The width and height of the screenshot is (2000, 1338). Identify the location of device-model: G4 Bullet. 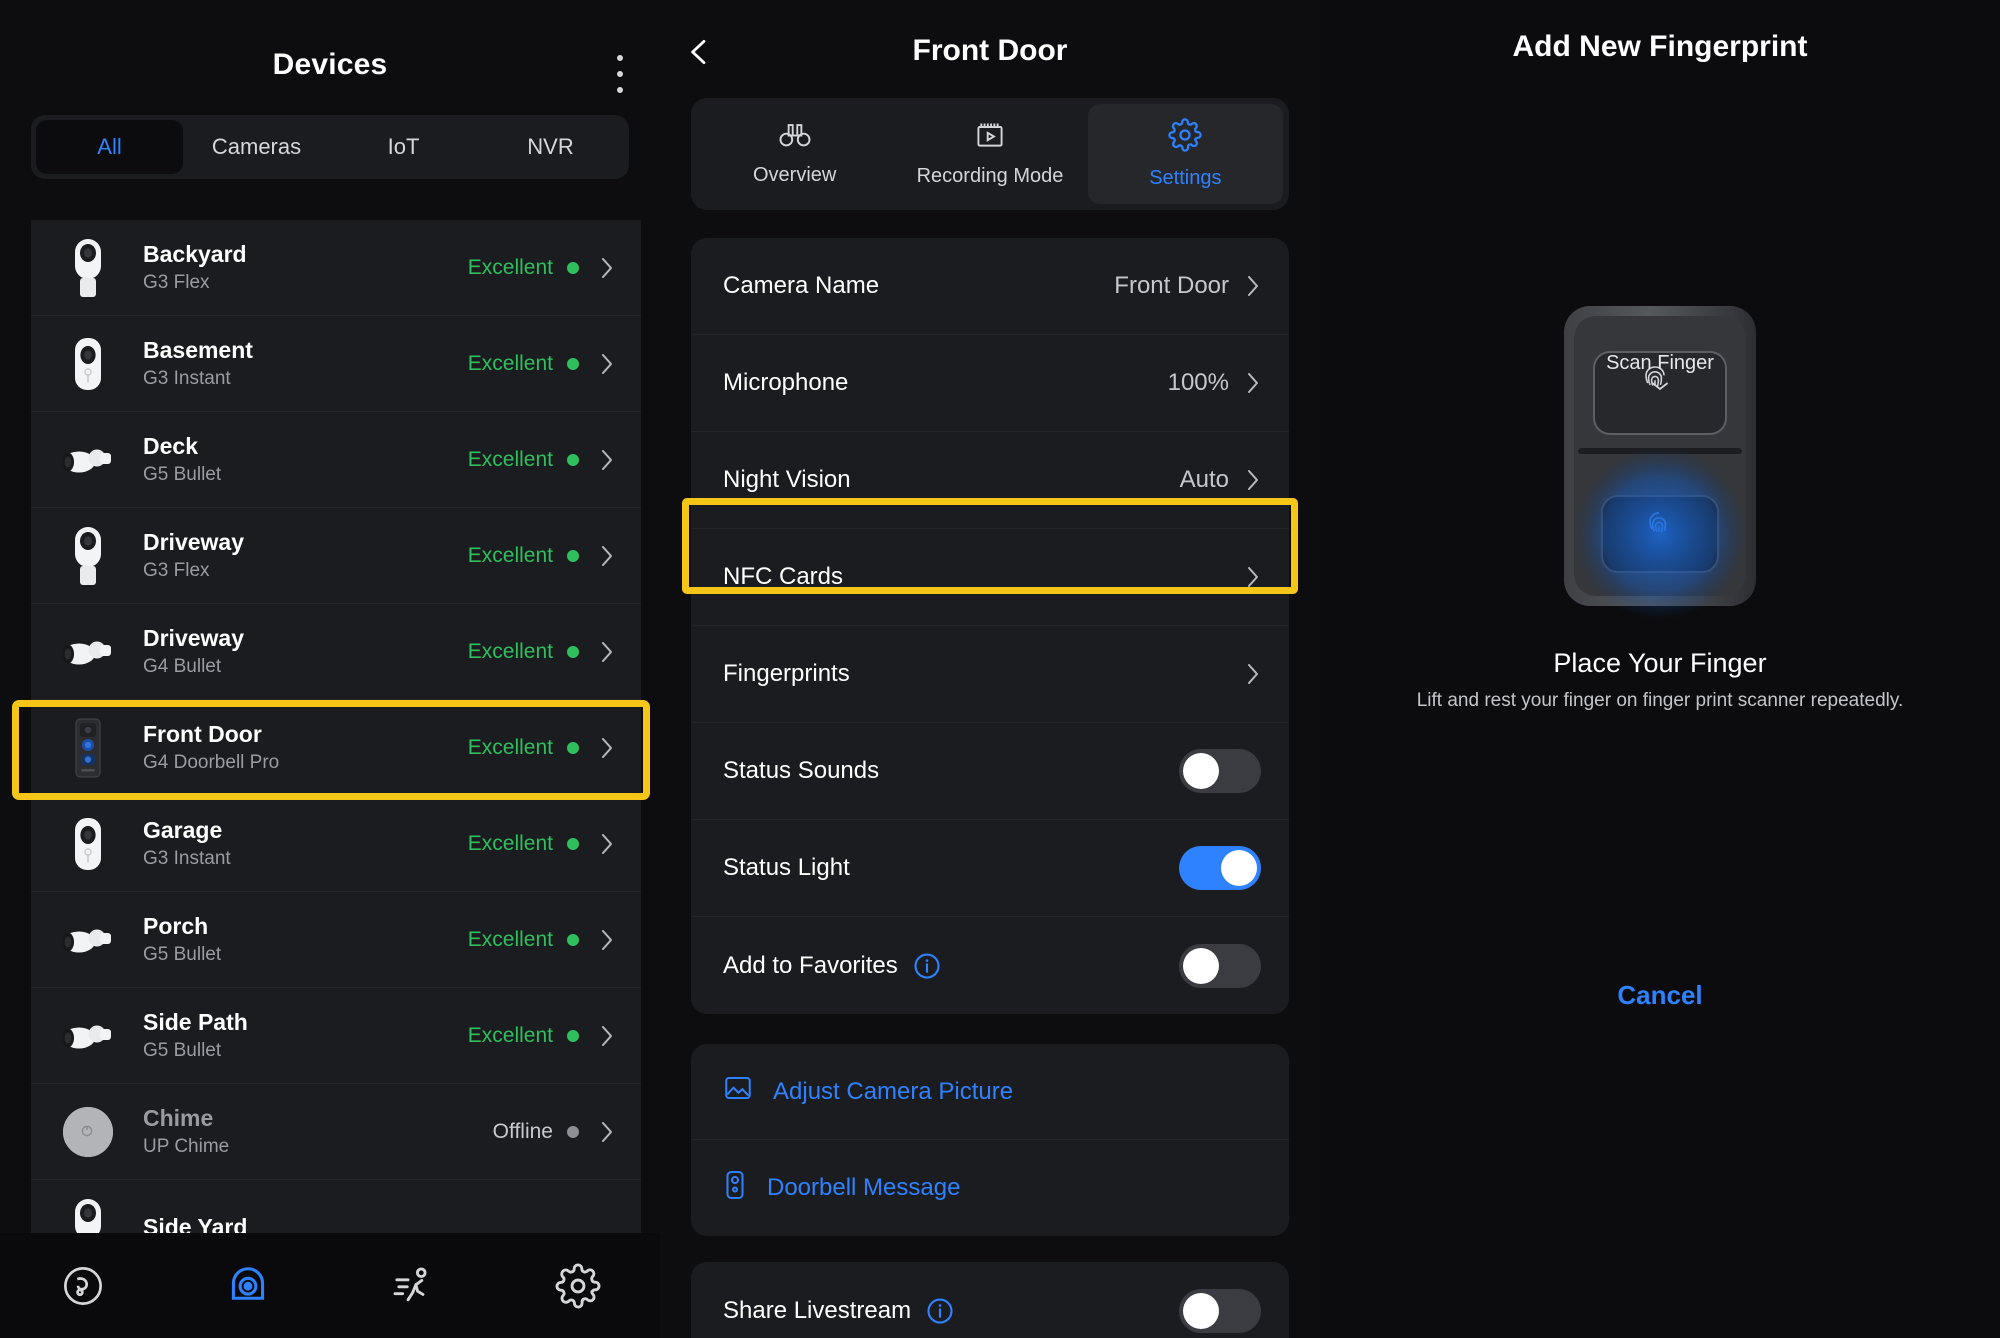
(182, 666).